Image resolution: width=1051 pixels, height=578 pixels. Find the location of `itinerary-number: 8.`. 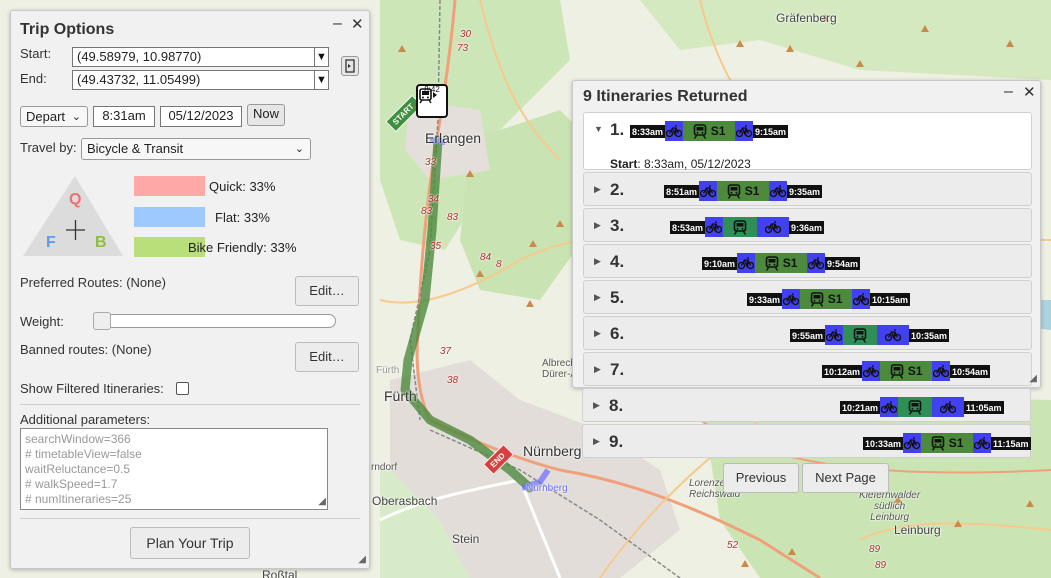

itinerary-number: 8. is located at coordinates (616, 405).